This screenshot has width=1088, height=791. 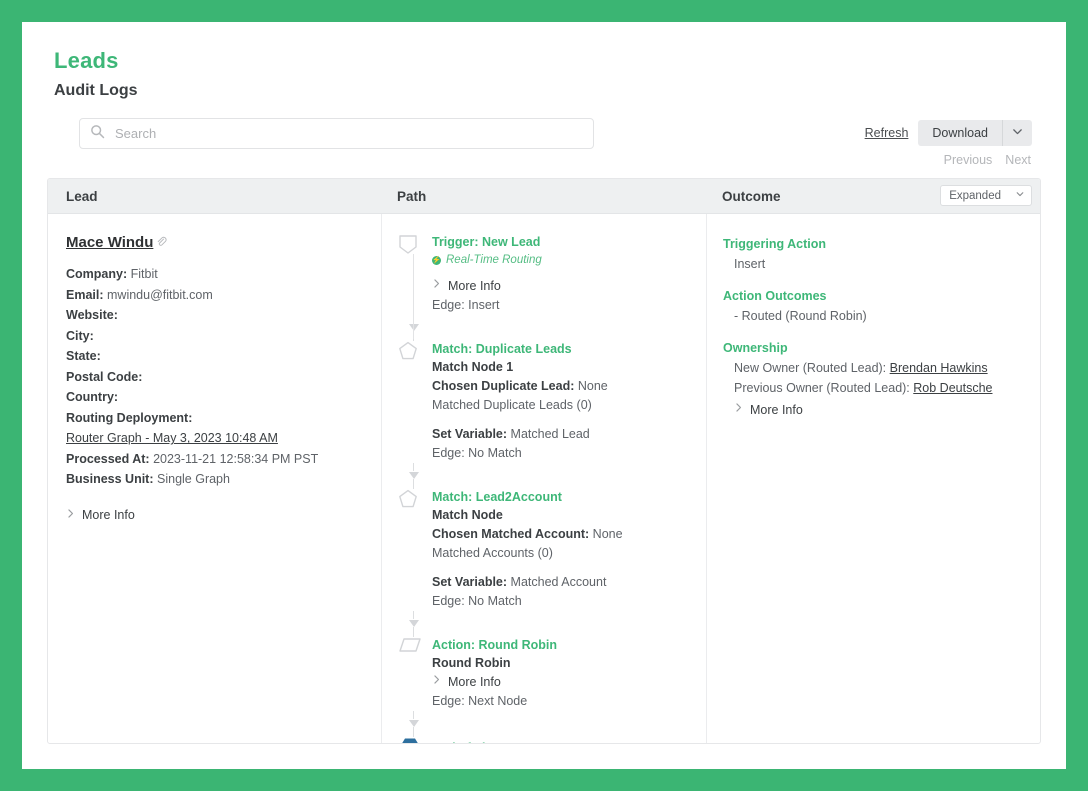 I want to click on search-box, so click(x=336, y=134).